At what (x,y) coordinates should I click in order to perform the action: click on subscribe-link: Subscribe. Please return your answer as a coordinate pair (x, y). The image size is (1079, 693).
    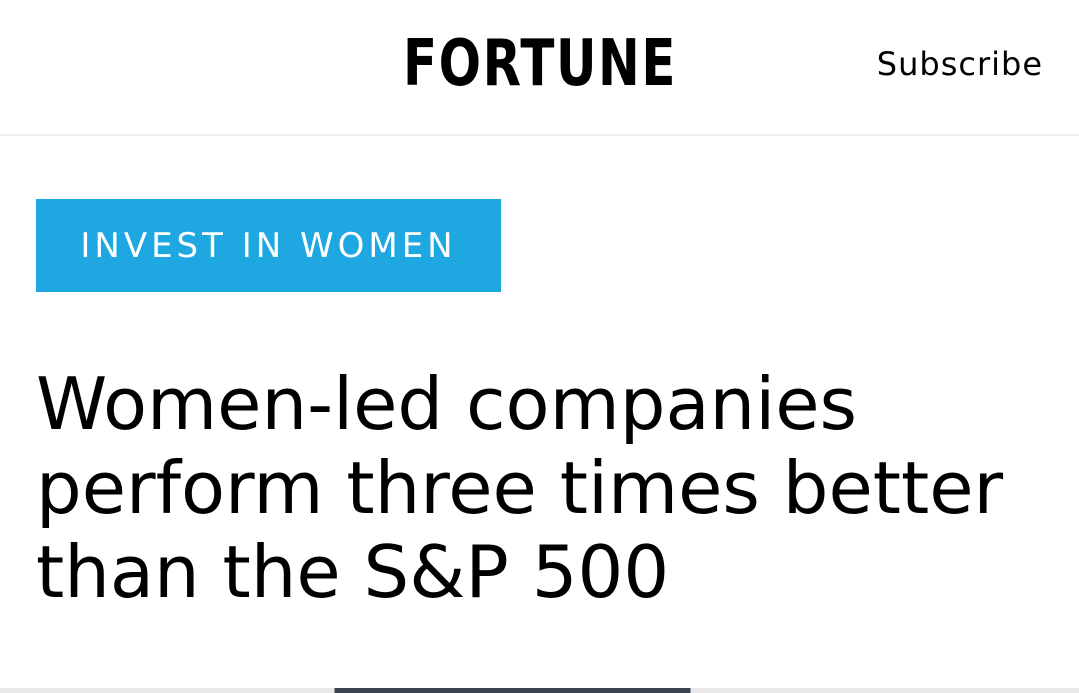
    Looking at the image, I should click on (960, 64).